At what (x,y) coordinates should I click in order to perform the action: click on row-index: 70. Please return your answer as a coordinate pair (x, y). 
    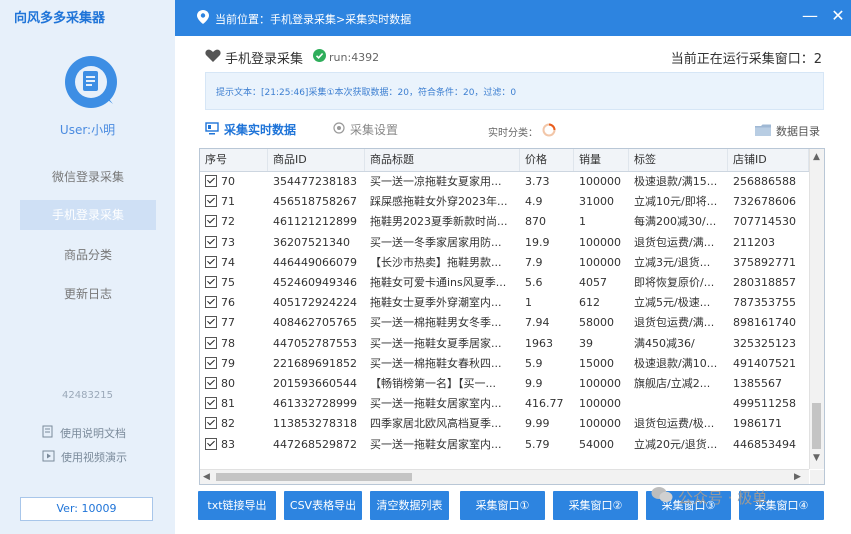
    Looking at the image, I should click on (228, 181).